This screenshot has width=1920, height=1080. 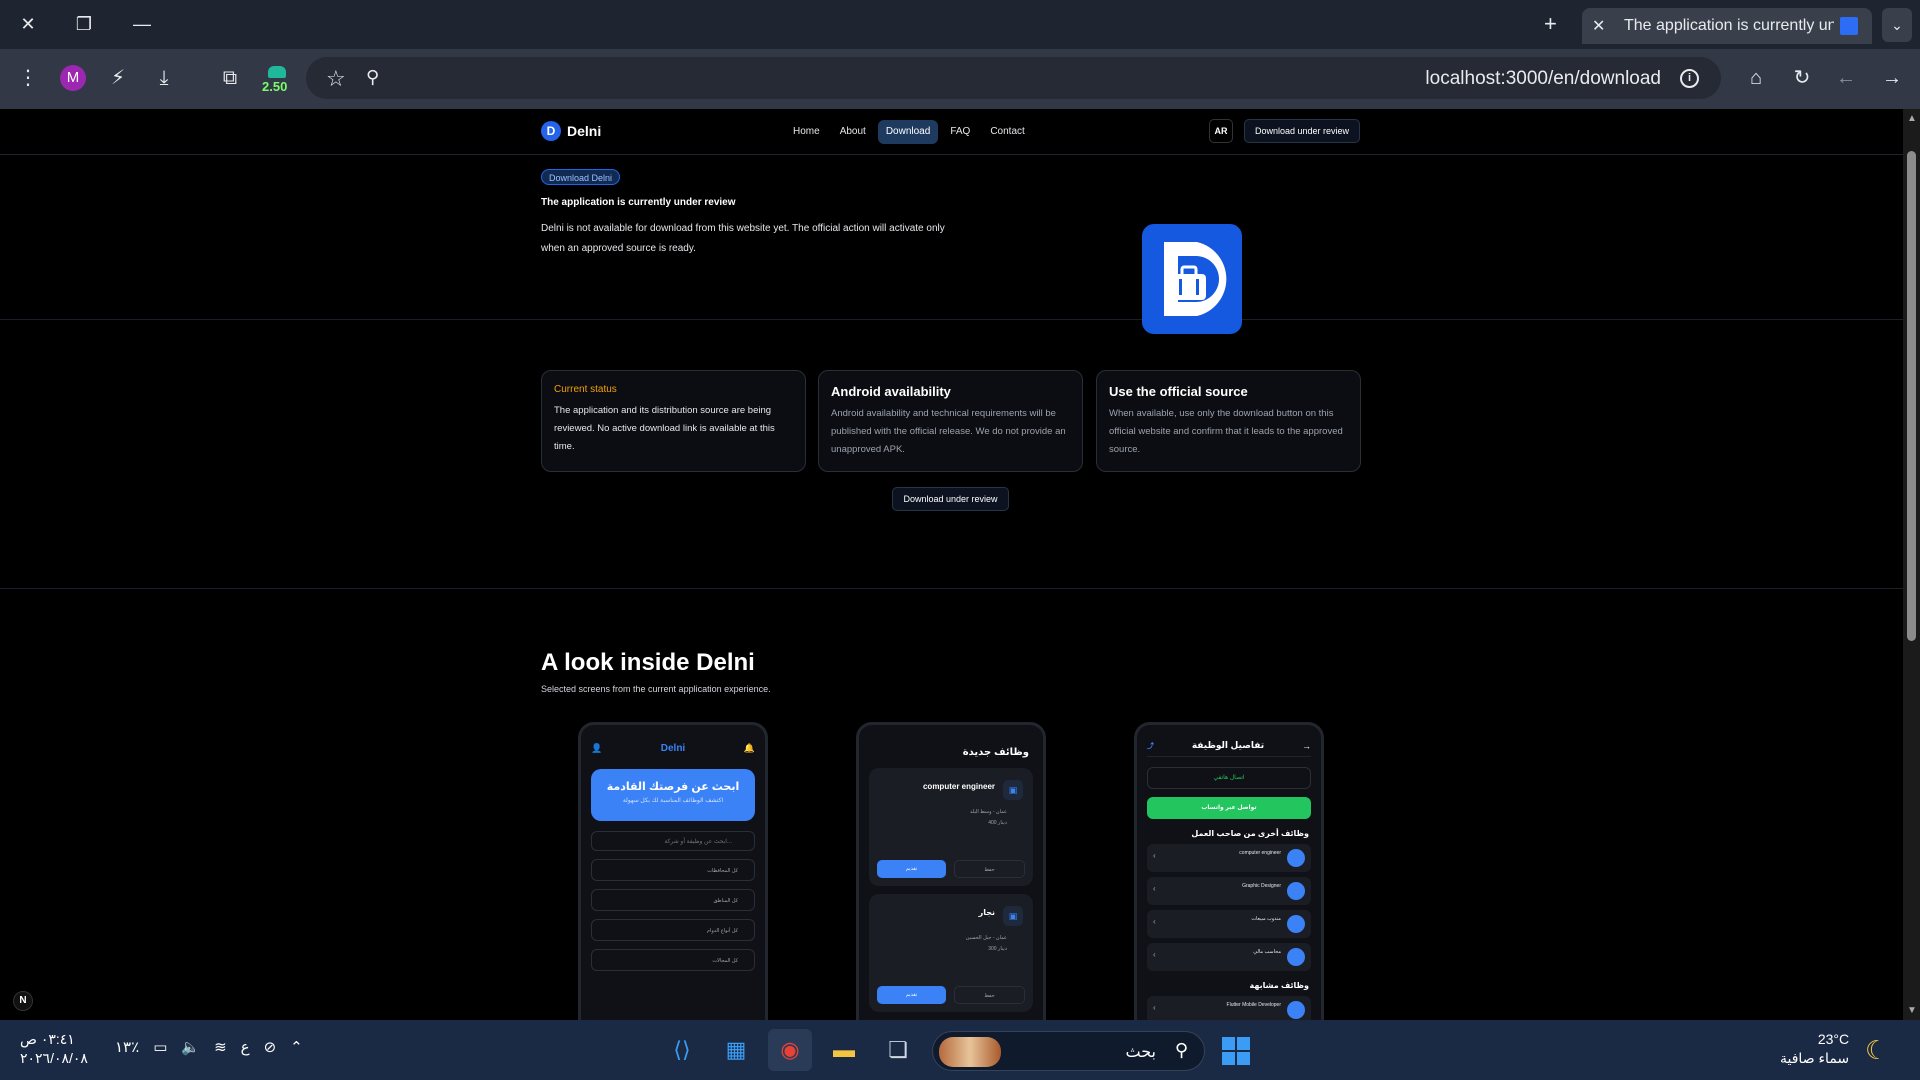 I want to click on forward-icon: →, so click(x=1892, y=78).